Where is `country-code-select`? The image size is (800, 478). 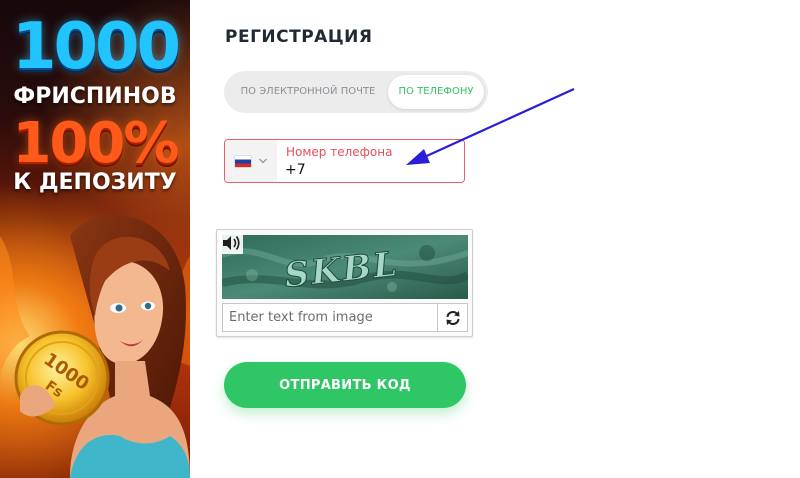 country-code-select is located at coordinates (251, 161).